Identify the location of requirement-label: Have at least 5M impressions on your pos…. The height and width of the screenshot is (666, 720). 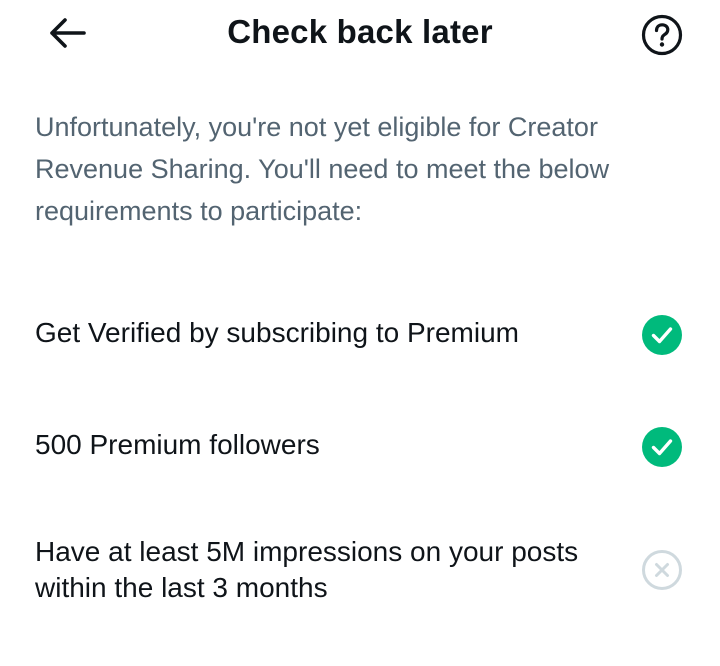
(307, 569).